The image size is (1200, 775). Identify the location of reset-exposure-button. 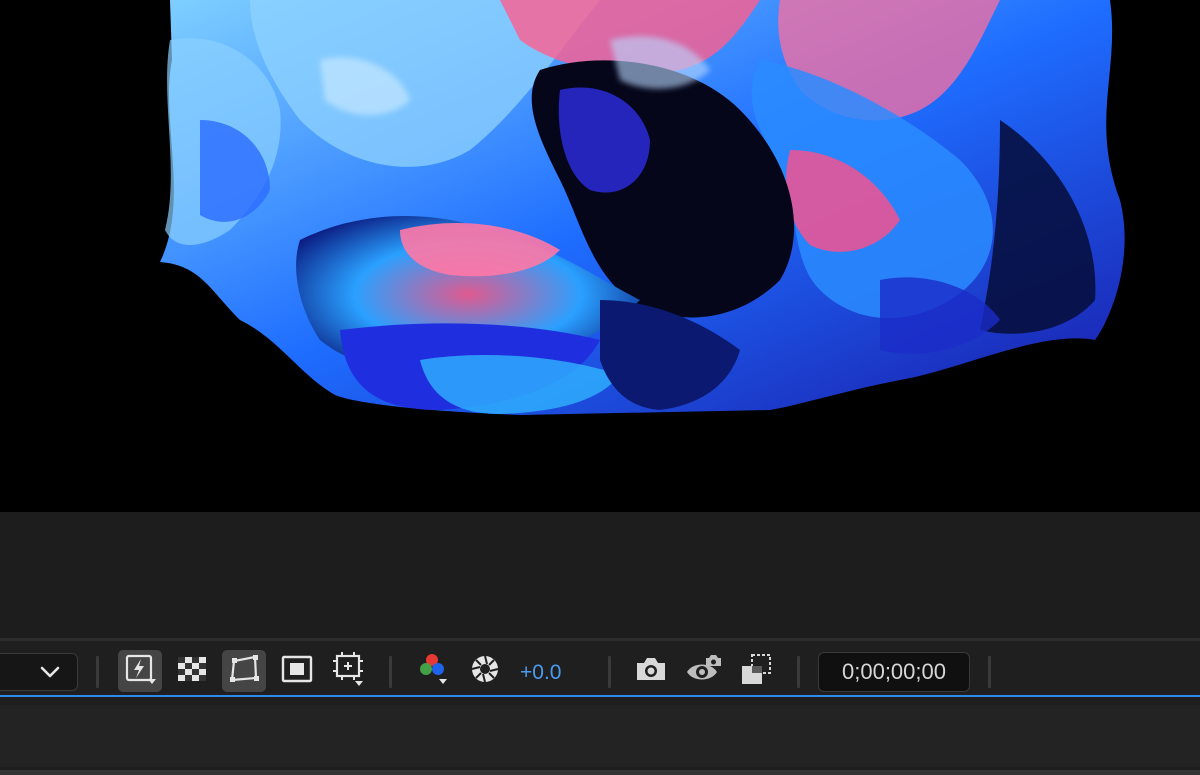
(485, 671).